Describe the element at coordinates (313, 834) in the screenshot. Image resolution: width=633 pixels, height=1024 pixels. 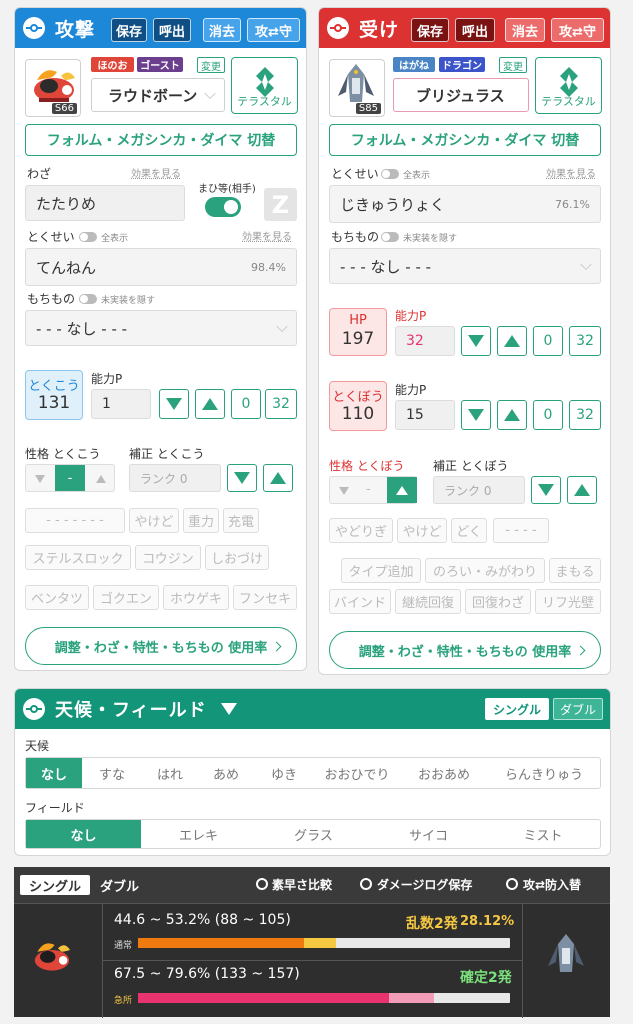
I see `field-tab-grassy: グラス` at that location.